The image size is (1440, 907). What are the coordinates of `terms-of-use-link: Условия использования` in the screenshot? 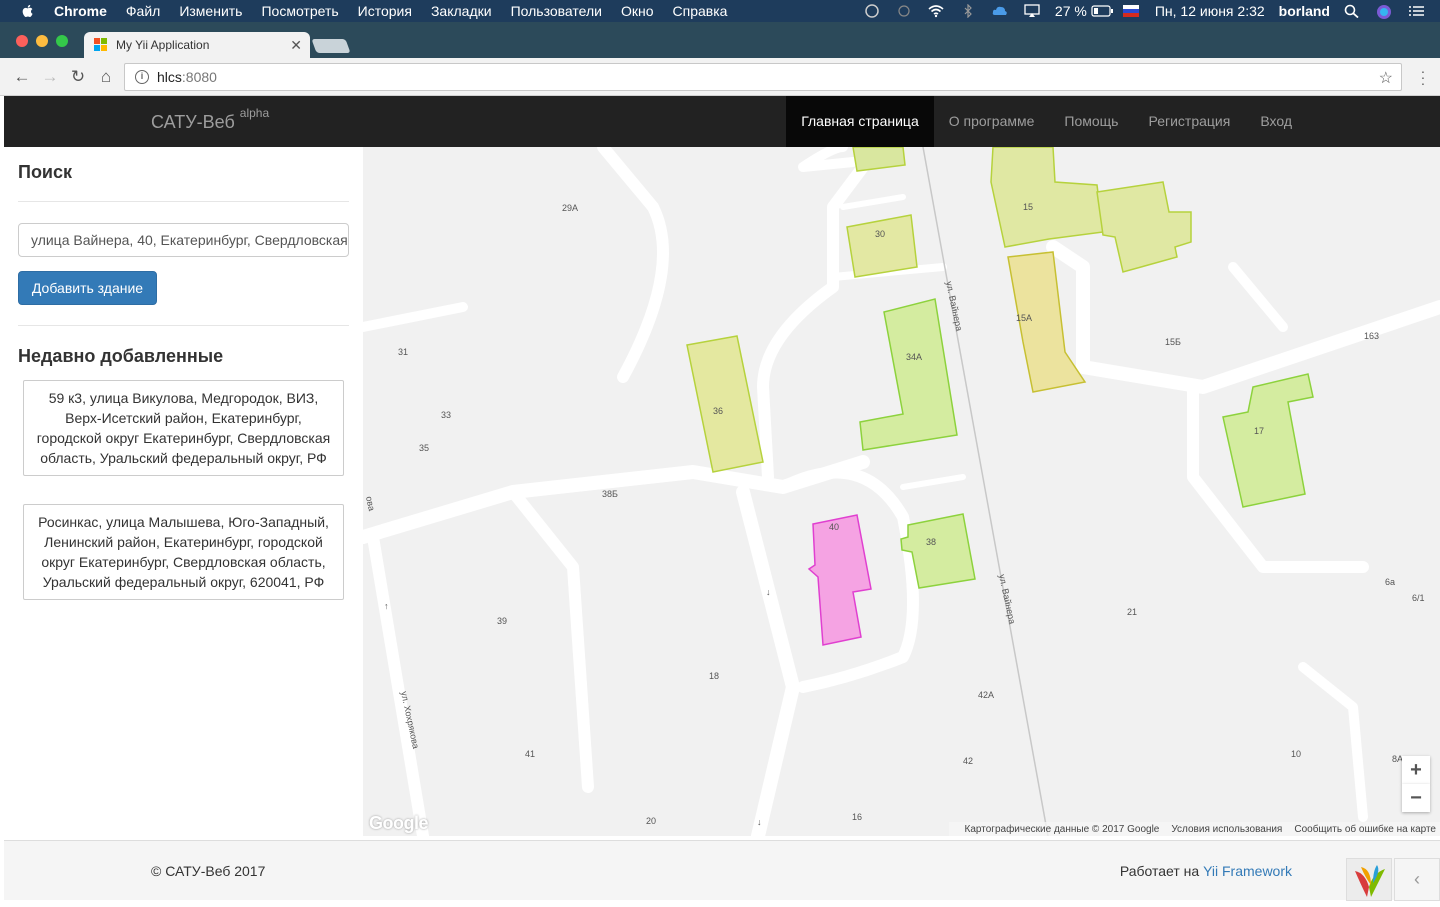 It's located at (1226, 829).